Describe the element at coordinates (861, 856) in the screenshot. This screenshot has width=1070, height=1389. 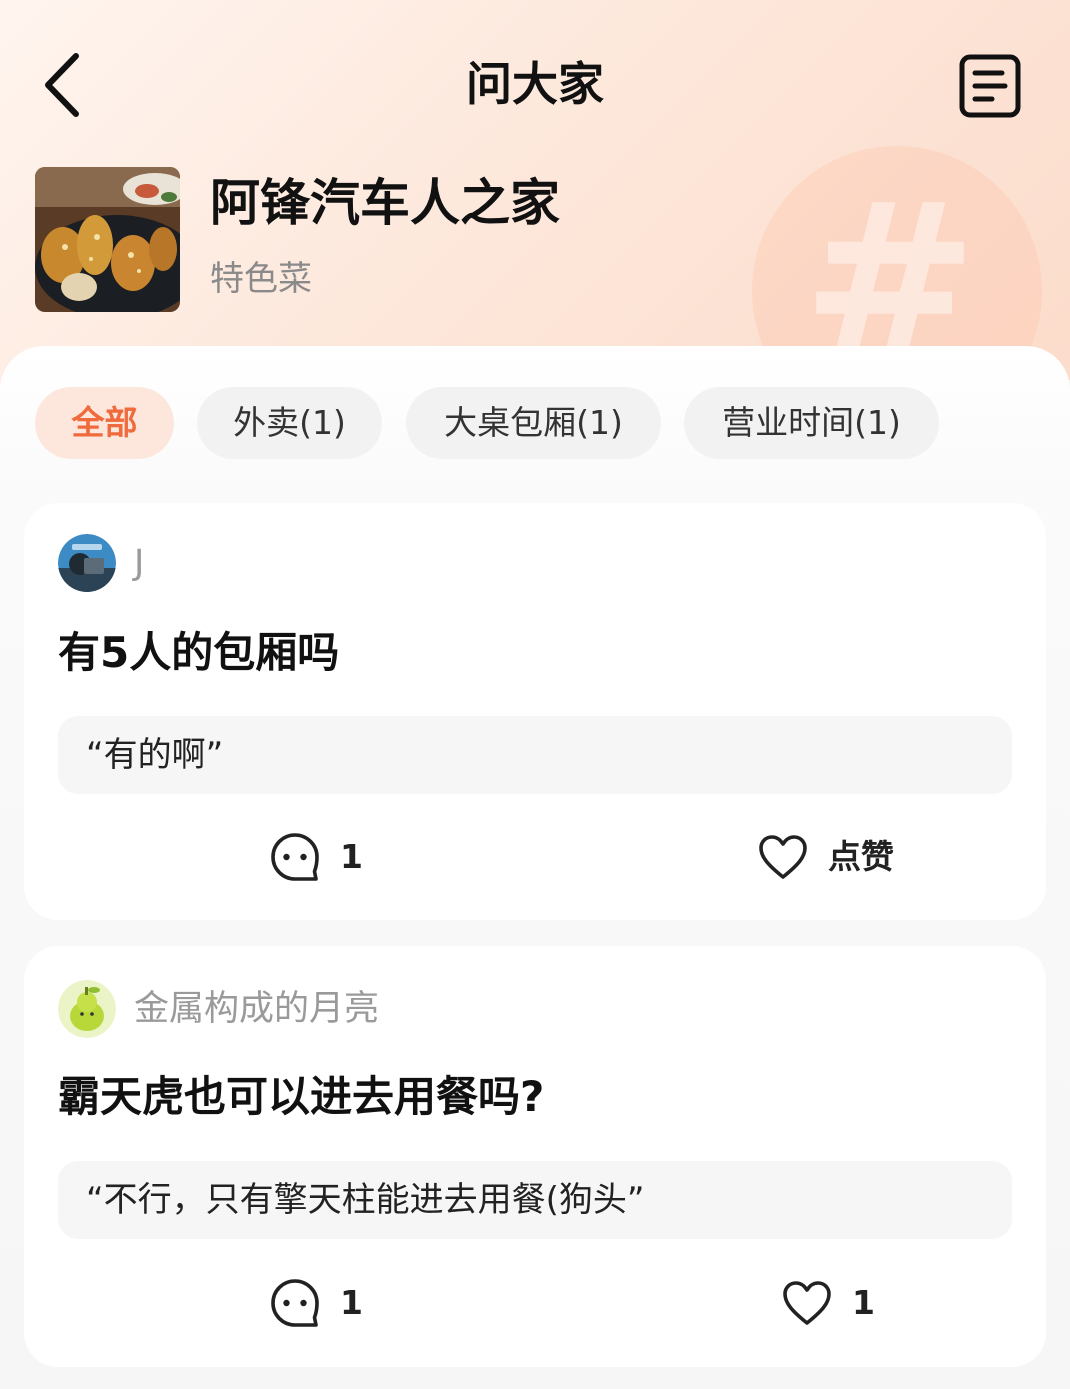
I see `like-label: 点赞` at that location.